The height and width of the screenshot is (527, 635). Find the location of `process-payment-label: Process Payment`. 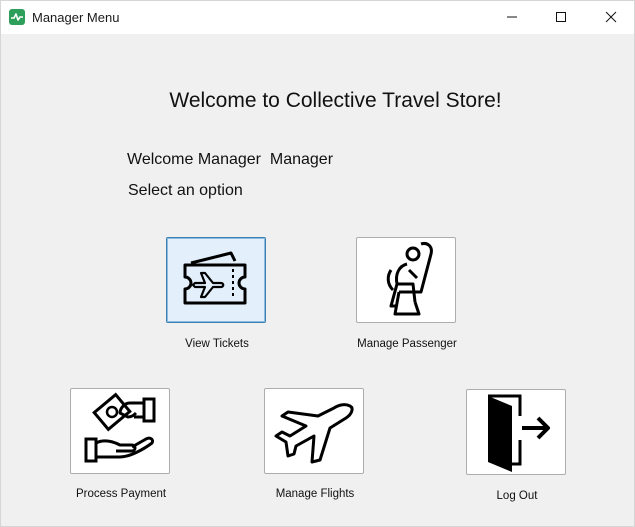

process-payment-label: Process Payment is located at coordinates (121, 494).